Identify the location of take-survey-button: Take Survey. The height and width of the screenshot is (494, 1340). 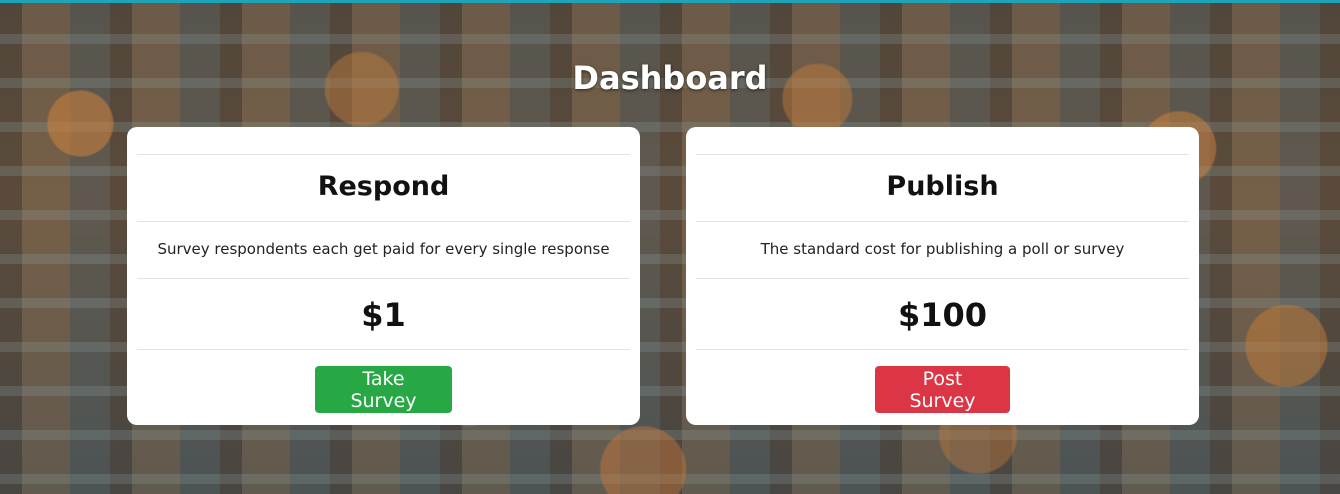
(383, 389).